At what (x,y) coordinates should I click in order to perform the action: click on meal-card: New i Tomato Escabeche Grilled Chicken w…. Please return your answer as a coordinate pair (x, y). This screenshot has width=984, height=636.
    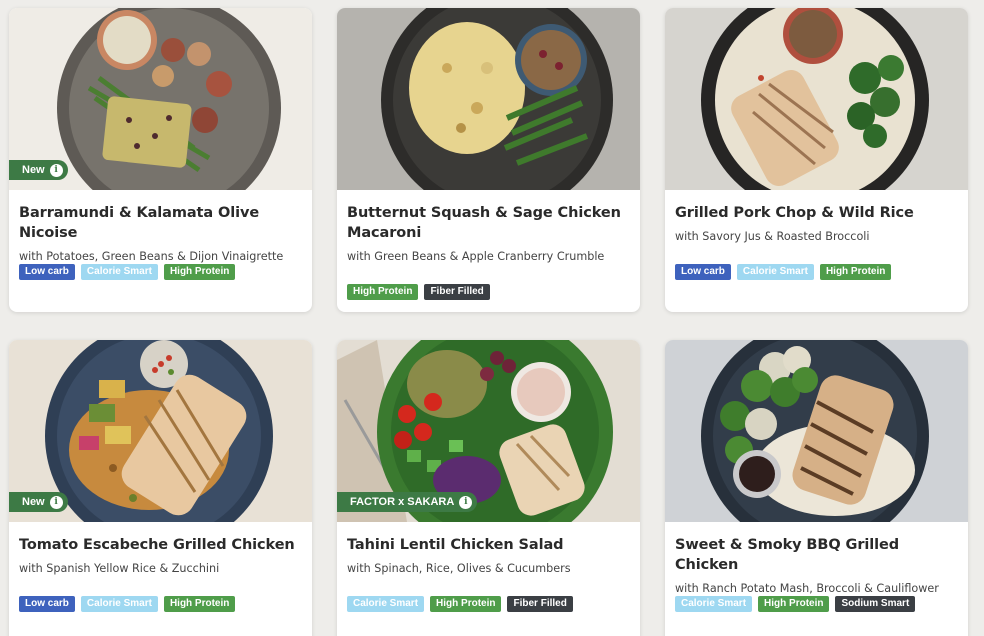
    Looking at the image, I should click on (160, 488).